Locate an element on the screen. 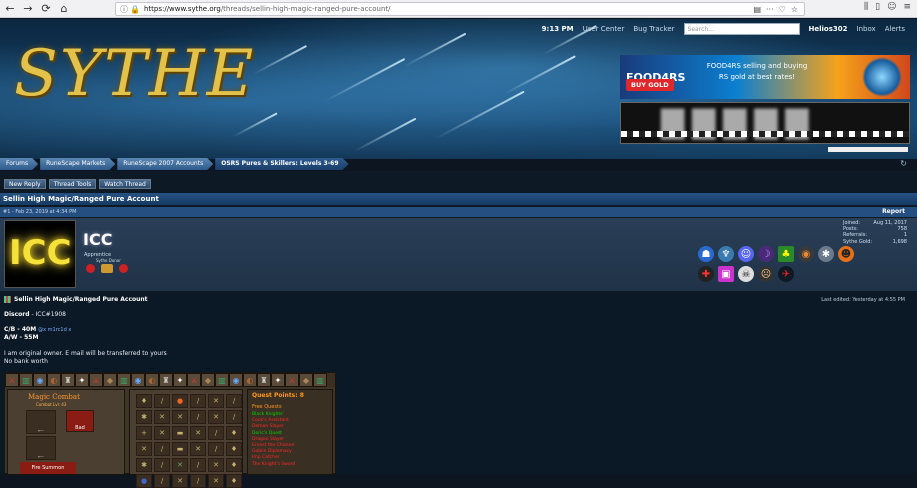 Image resolution: width=917 pixels, height=488 pixels. report-link: Report is located at coordinates (893, 212).